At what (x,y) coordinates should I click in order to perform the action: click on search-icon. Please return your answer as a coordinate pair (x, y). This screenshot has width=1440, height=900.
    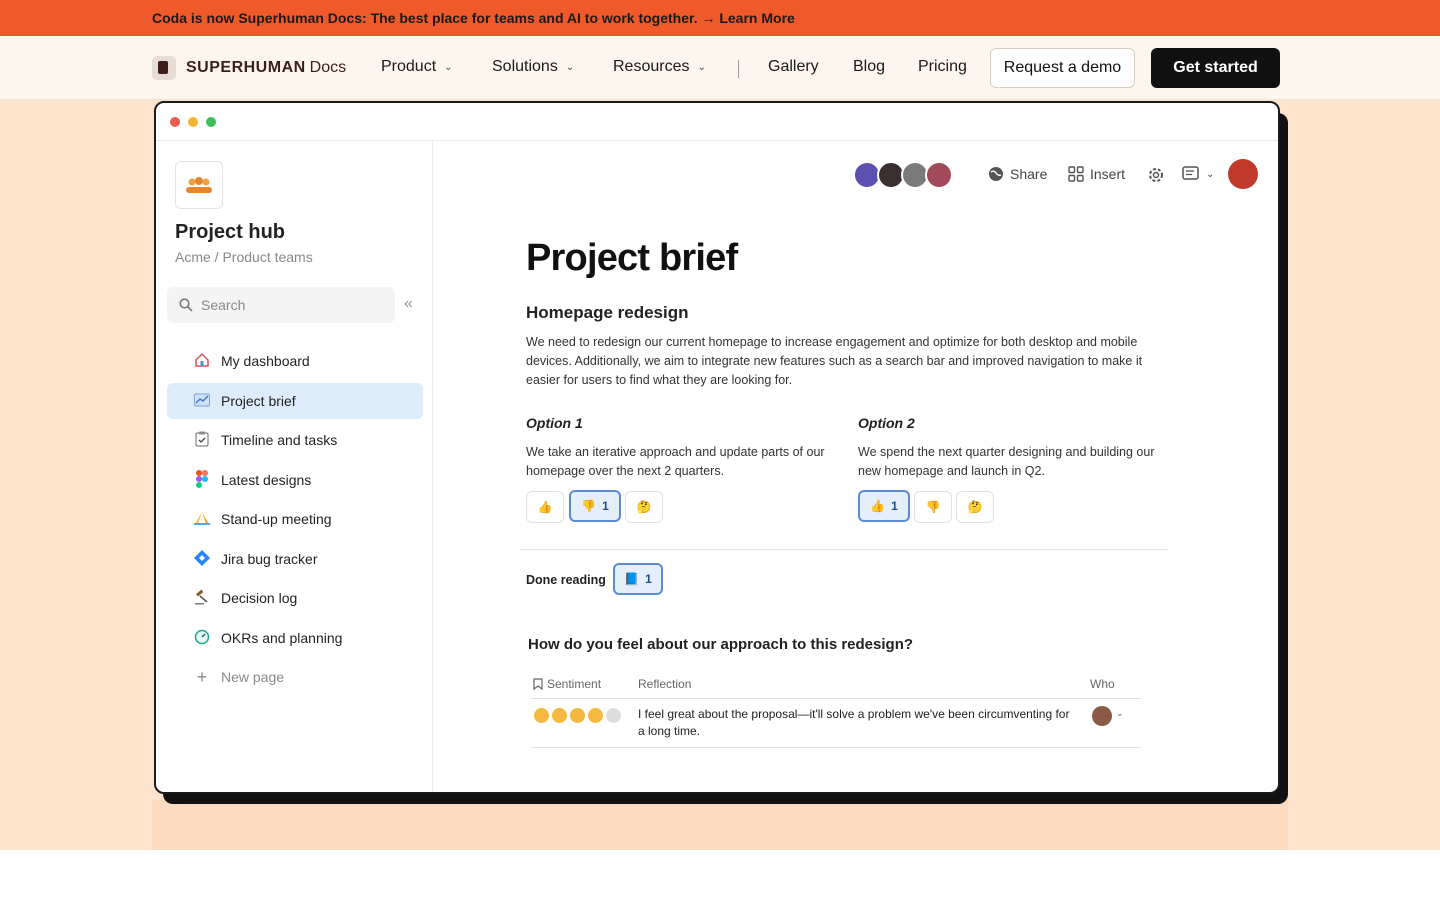
    Looking at the image, I should click on (186, 305).